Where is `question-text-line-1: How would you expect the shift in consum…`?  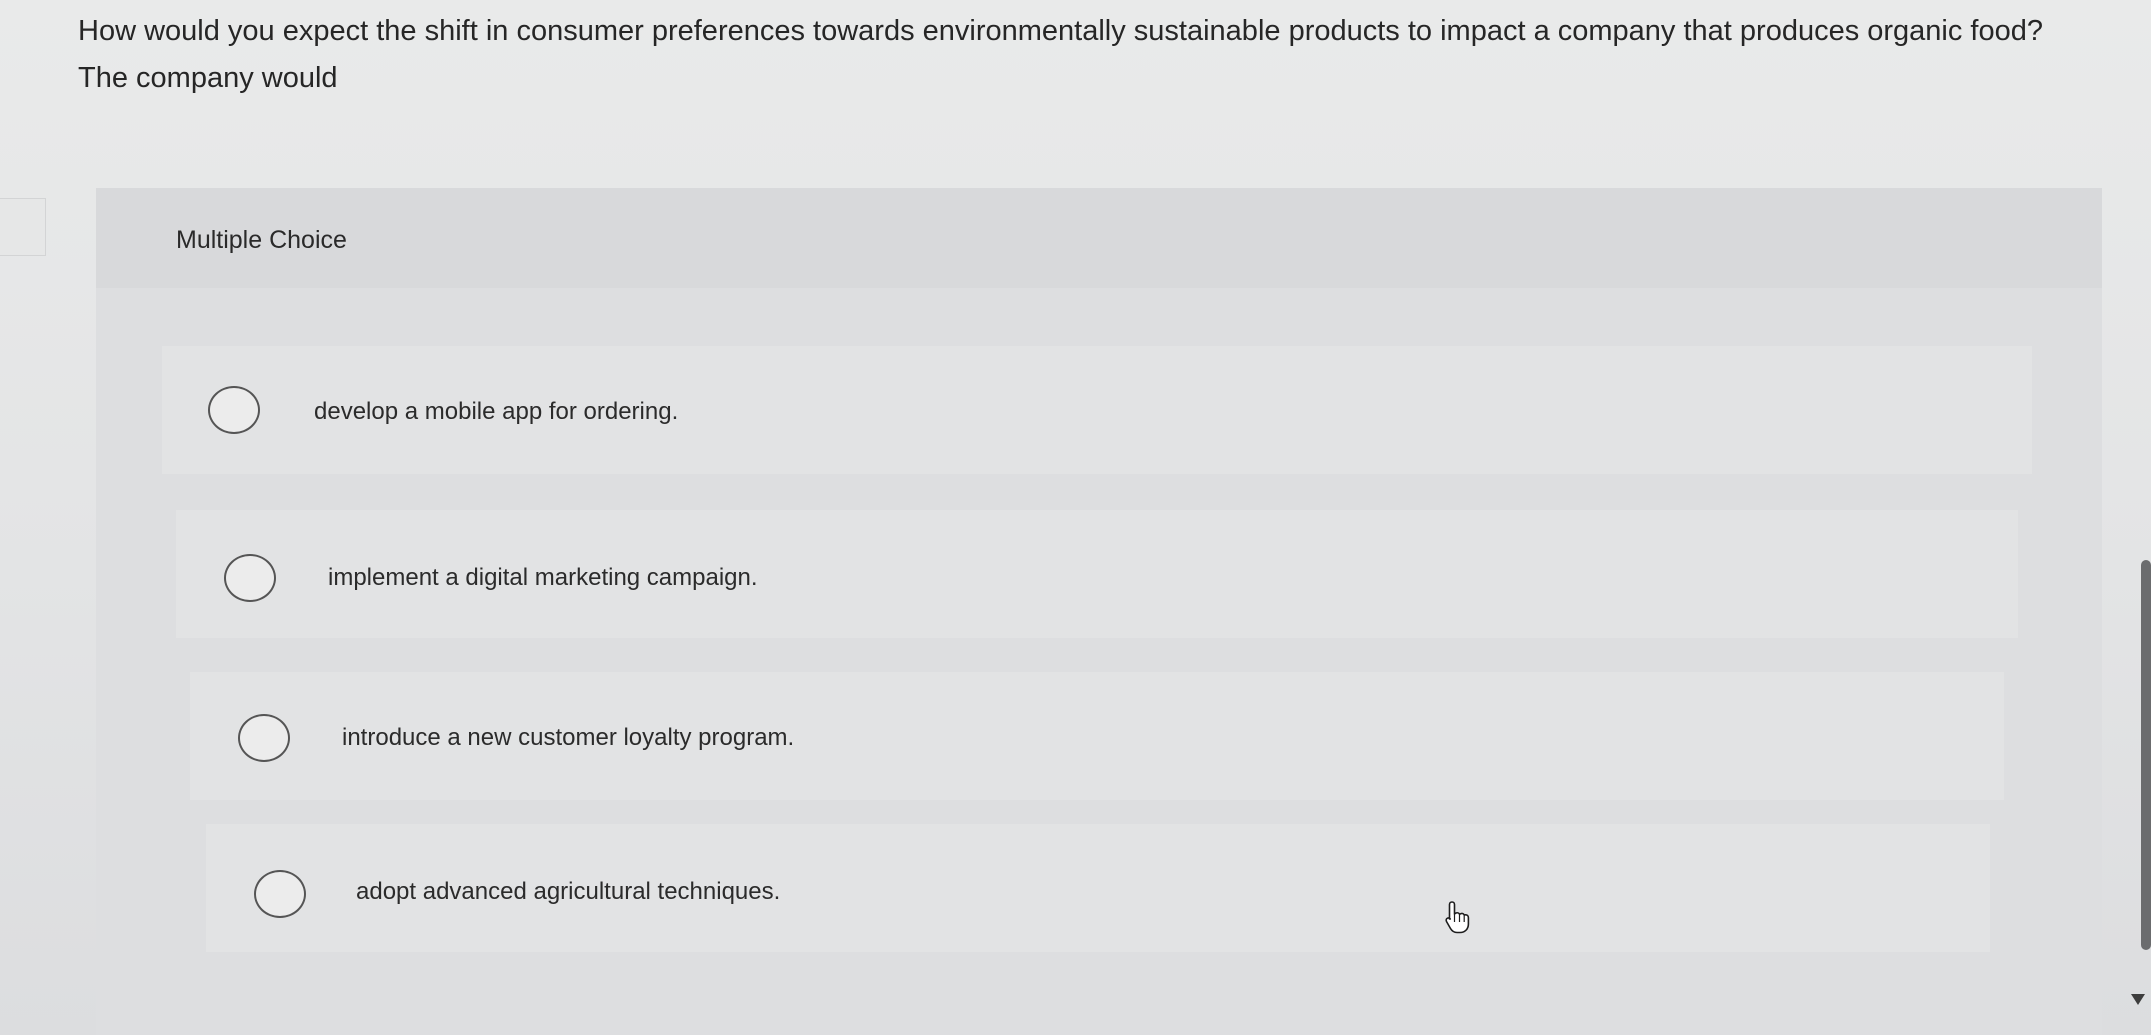
question-text-line-1: How would you expect the shift in consum… is located at coordinates (1061, 31).